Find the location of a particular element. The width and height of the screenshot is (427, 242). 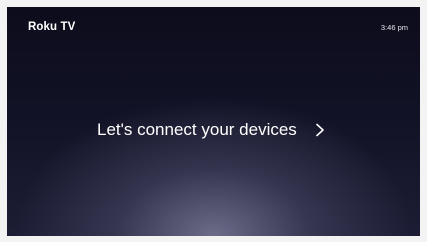

chevron-right-icon is located at coordinates (320, 130).